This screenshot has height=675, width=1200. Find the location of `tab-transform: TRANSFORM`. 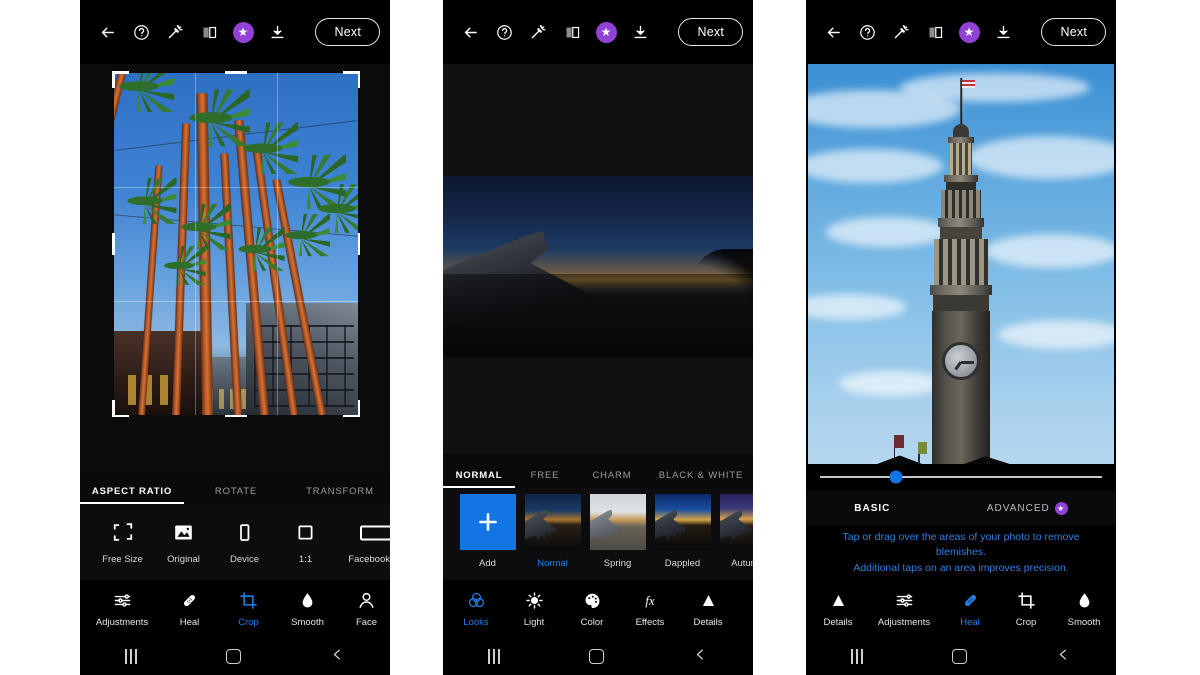

tab-transform: TRANSFORM is located at coordinates (339, 495).